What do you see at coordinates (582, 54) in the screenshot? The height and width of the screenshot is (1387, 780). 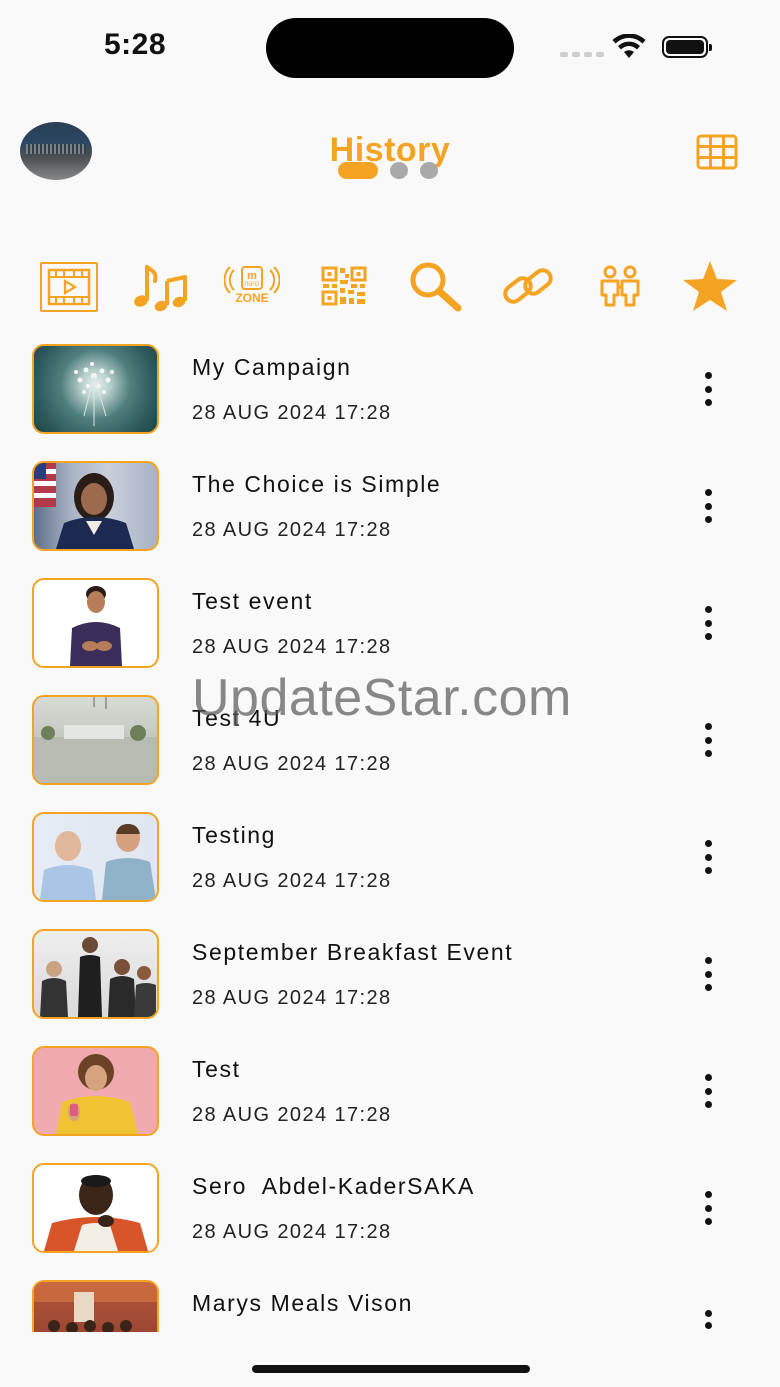 I see `cellular-signal-icon` at bounding box center [582, 54].